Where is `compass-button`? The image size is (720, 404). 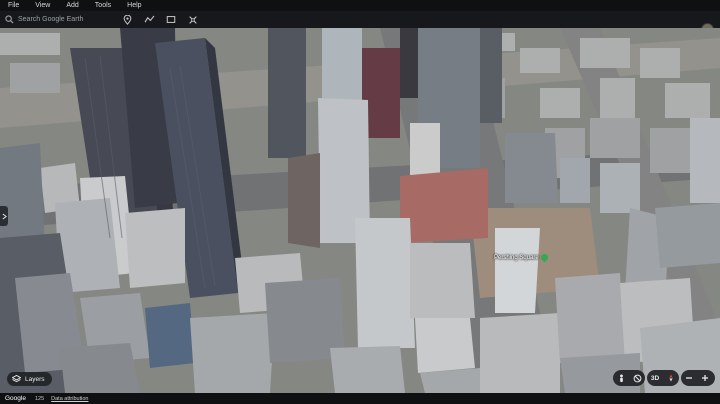
compass-button is located at coordinates (671, 378).